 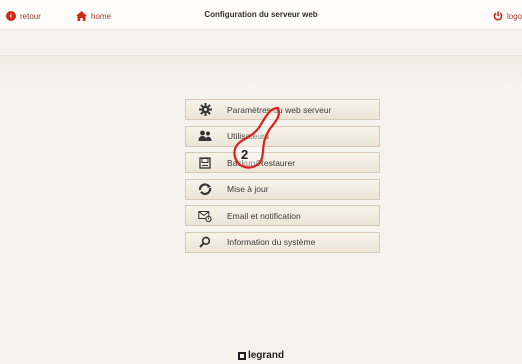 I want to click on step-number: 2, so click(x=245, y=154).